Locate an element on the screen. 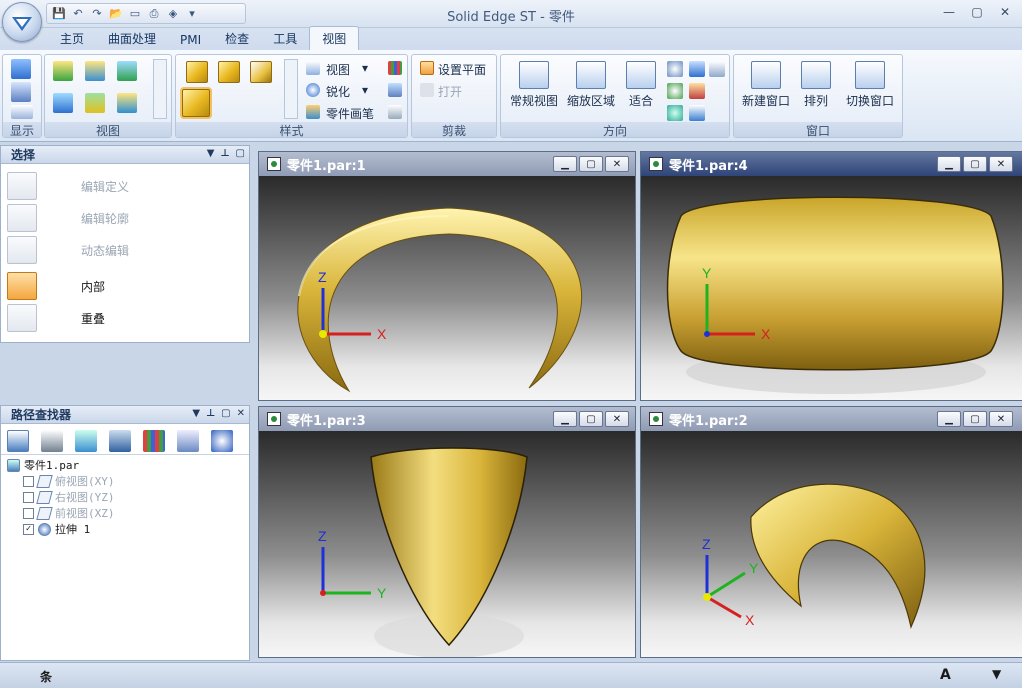  rotate-icon is located at coordinates (675, 91).